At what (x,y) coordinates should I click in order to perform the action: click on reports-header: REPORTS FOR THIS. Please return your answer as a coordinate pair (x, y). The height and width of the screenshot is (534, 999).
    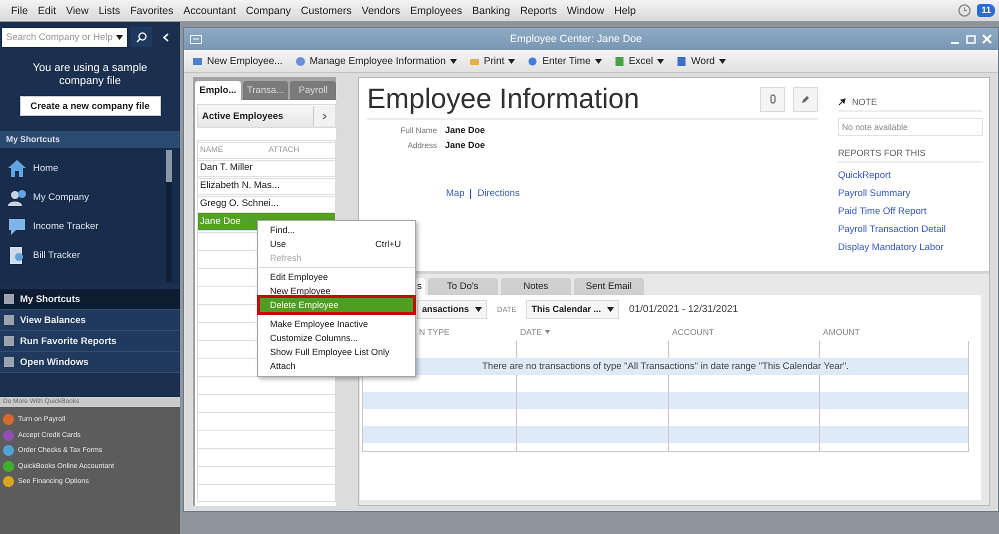
    Looking at the image, I should click on (910, 155).